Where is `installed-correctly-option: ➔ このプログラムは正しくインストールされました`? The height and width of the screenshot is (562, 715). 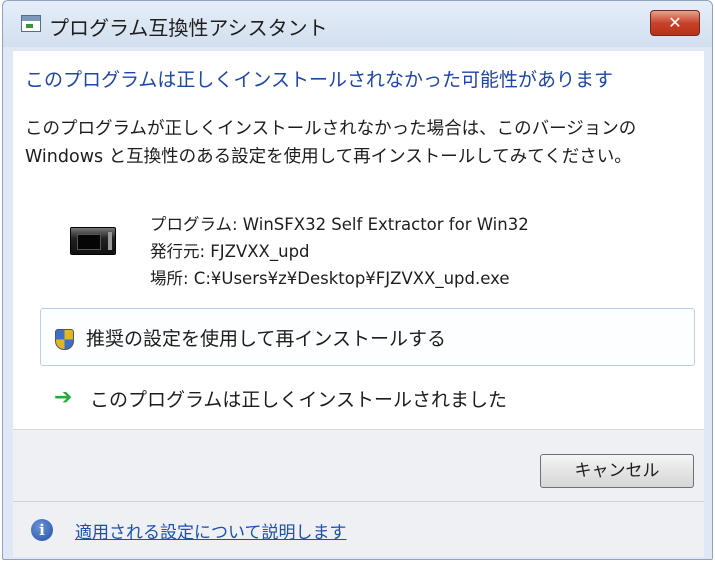 installed-correctly-option: ➔ このプログラムは正しくインストールされました is located at coordinates (367, 400).